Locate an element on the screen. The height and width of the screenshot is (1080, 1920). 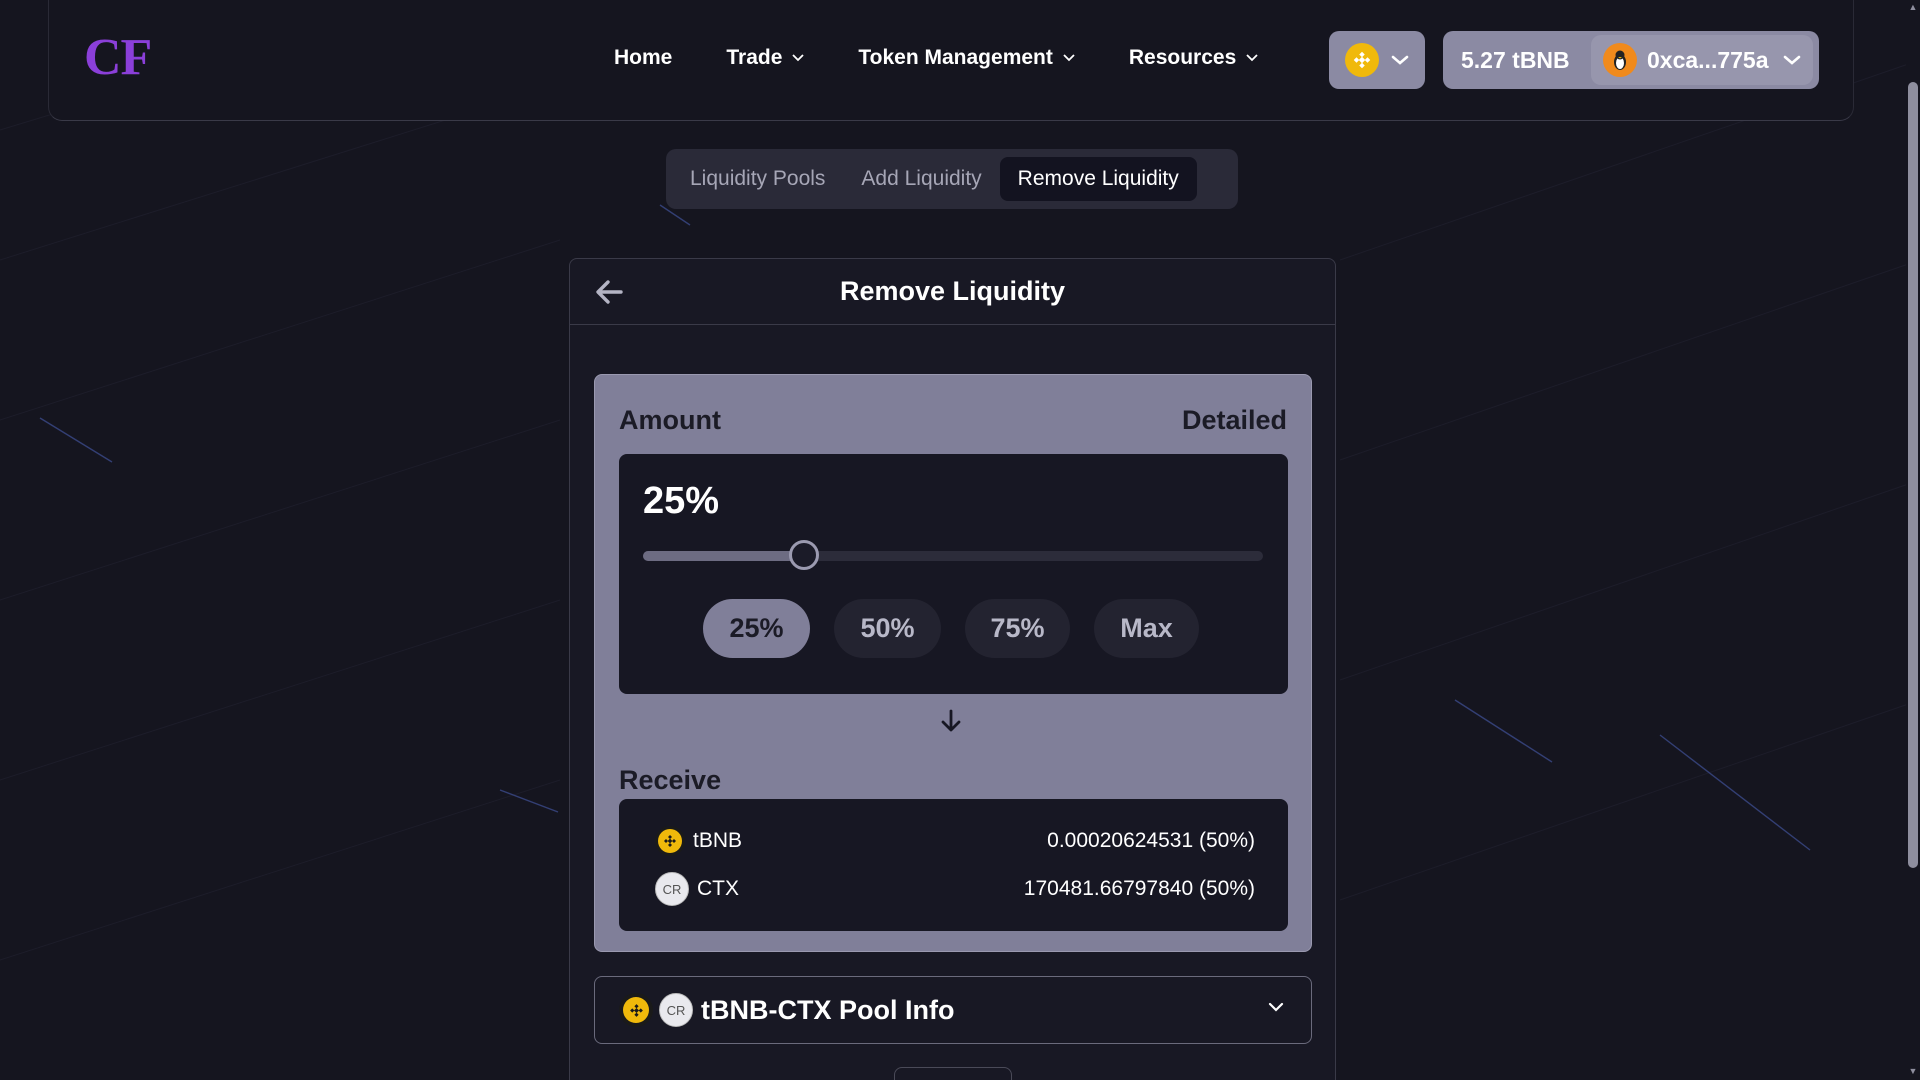
nav-trade: Trade is located at coordinates (765, 58).